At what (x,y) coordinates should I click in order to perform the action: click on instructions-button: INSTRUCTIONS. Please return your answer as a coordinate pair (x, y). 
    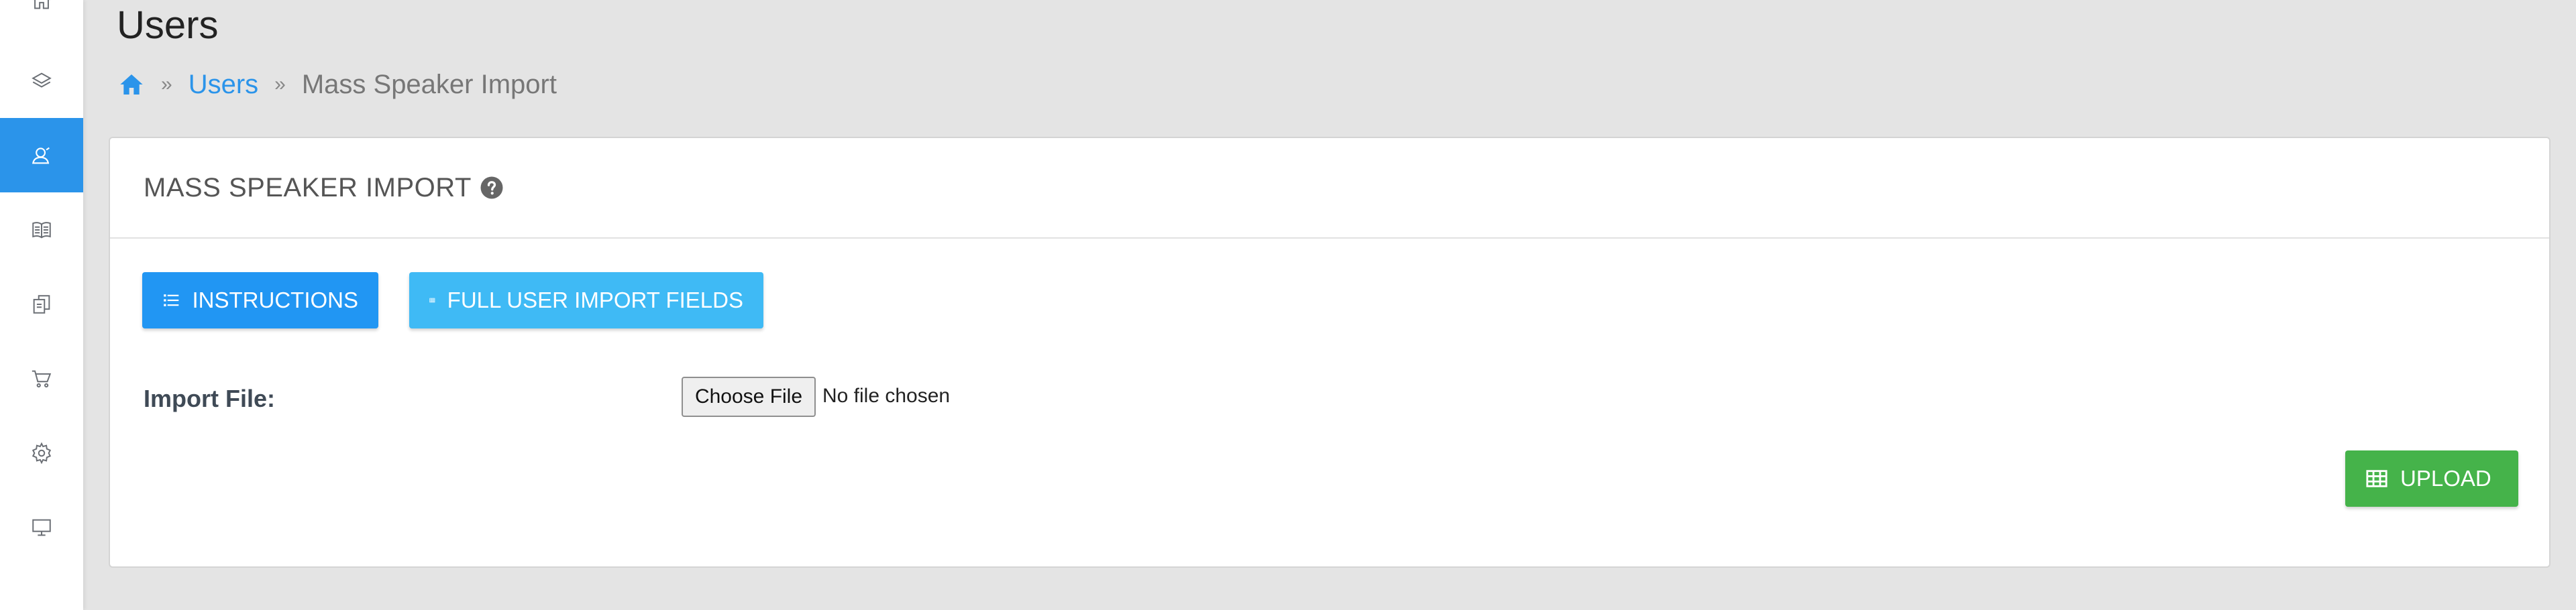
    Looking at the image, I should click on (260, 300).